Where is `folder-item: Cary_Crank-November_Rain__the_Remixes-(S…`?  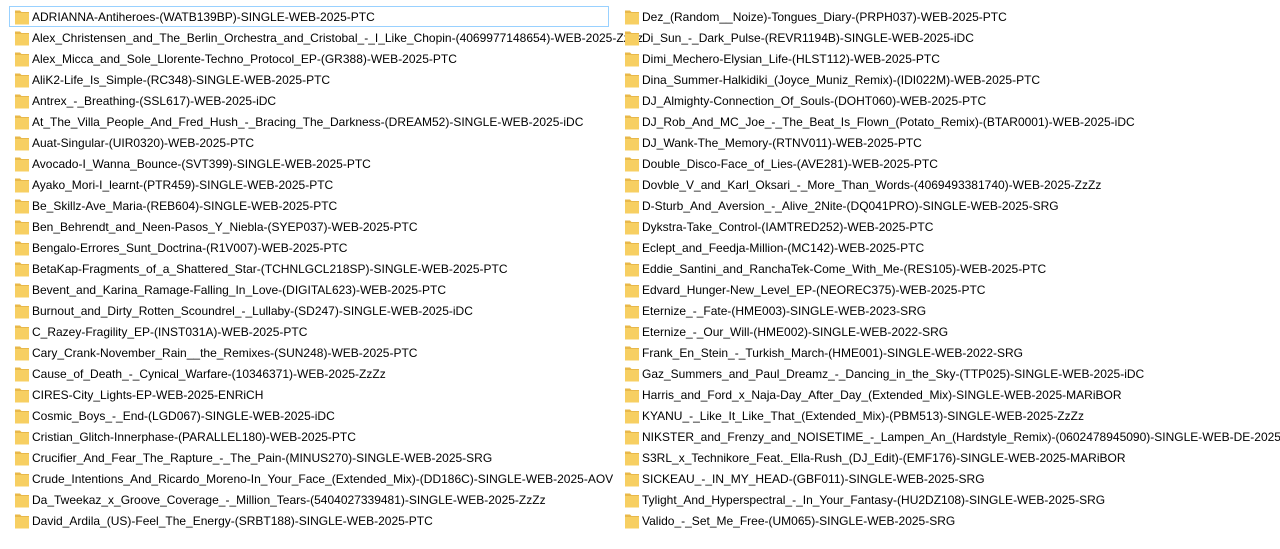
folder-item: Cary_Crank-November_Rain__the_Remixes-(S… is located at coordinates (309, 352).